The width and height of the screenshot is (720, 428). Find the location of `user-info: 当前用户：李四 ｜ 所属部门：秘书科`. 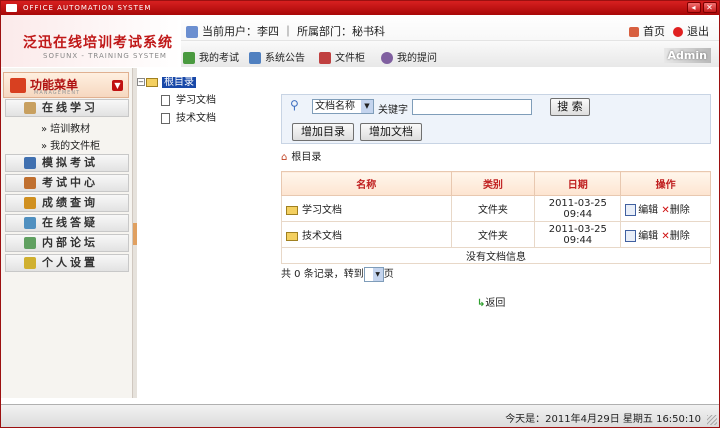

user-info: 当前用户：李四 ｜ 所属部门：秘书科 is located at coordinates (285, 31).